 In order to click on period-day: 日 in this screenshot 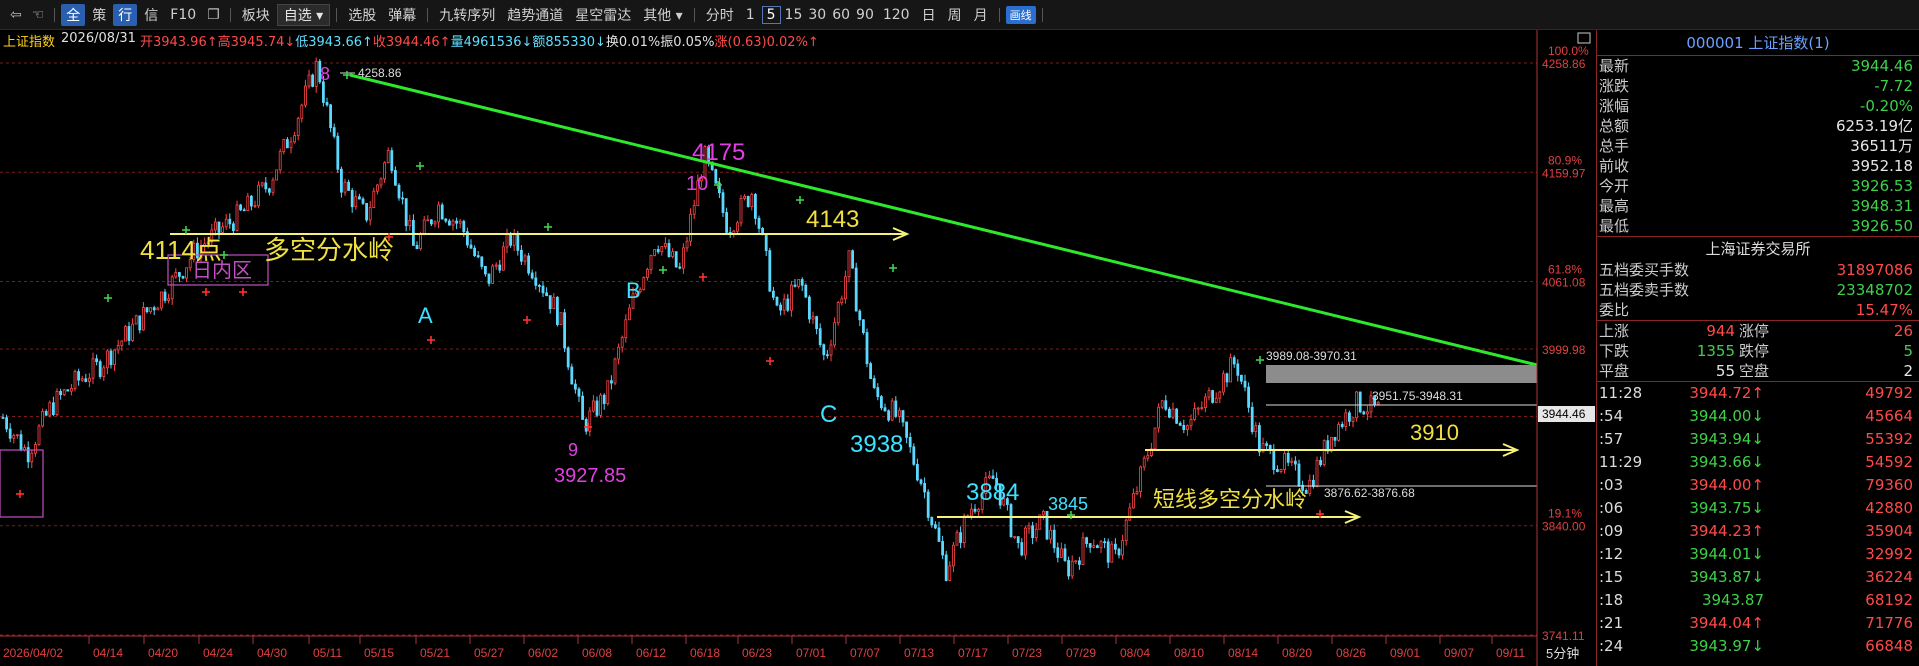, I will do `click(929, 15)`.